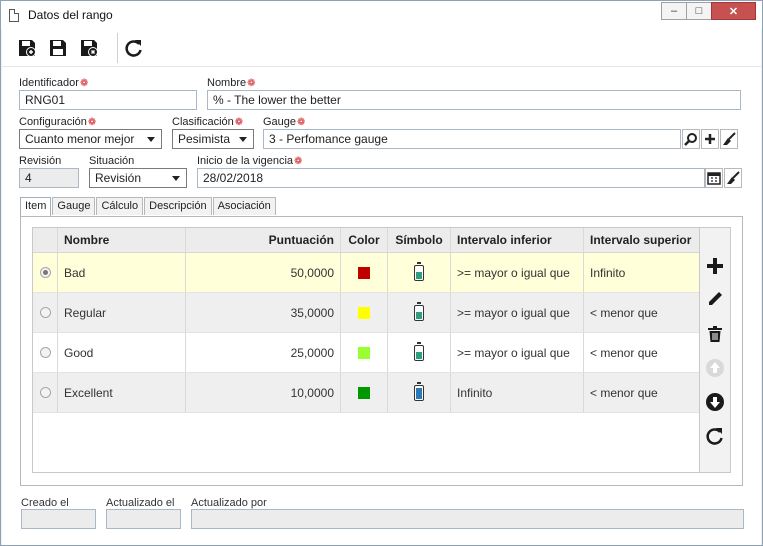 The image size is (763, 546). What do you see at coordinates (40, 161) in the screenshot?
I see `revision-label: Revisión` at bounding box center [40, 161].